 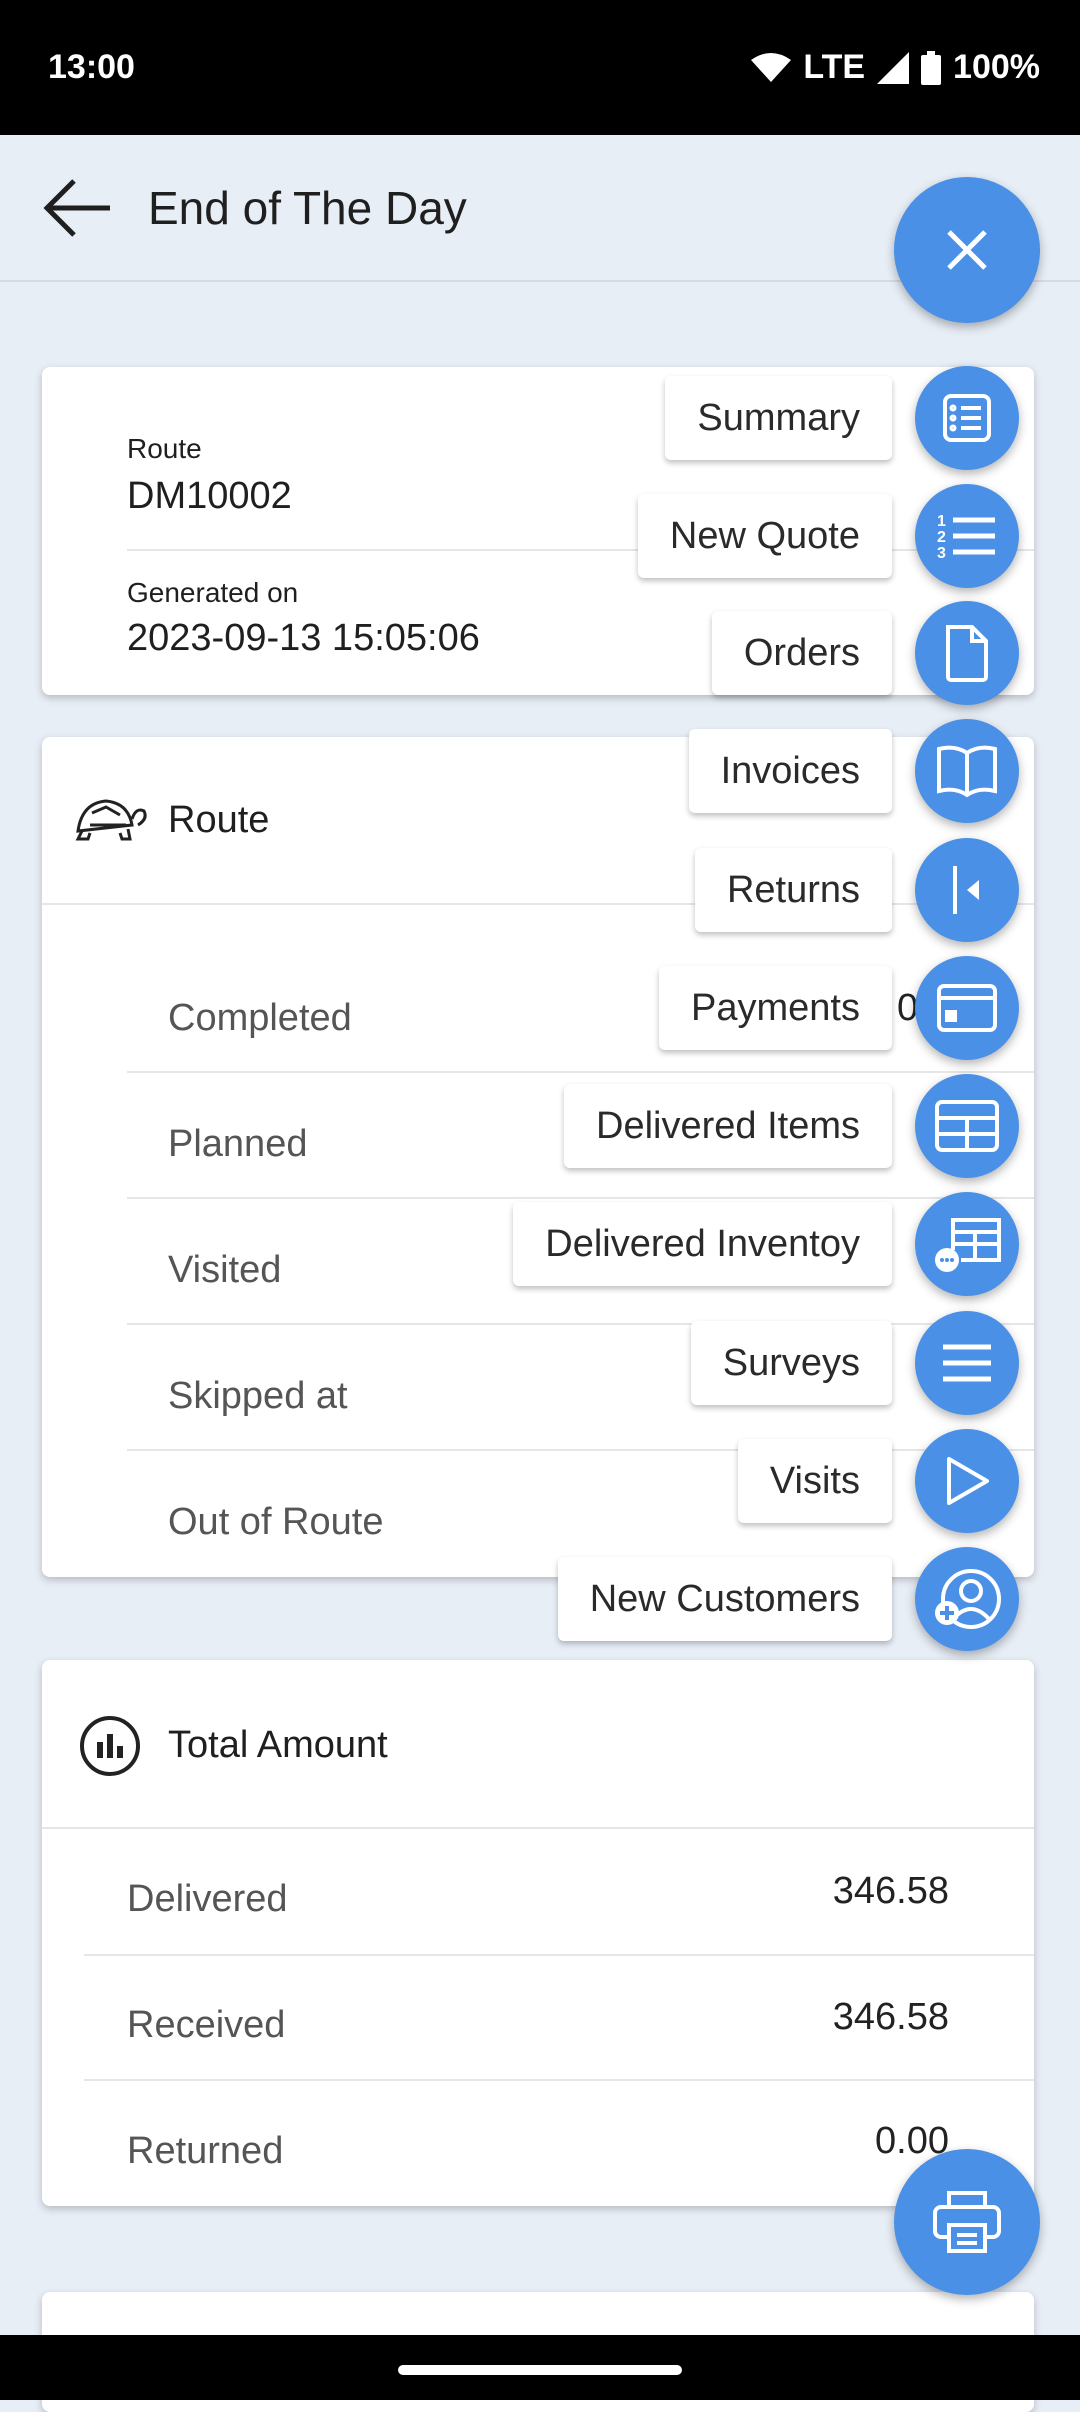 What do you see at coordinates (941, 537) in the screenshot?
I see `svg-text: 2` at bounding box center [941, 537].